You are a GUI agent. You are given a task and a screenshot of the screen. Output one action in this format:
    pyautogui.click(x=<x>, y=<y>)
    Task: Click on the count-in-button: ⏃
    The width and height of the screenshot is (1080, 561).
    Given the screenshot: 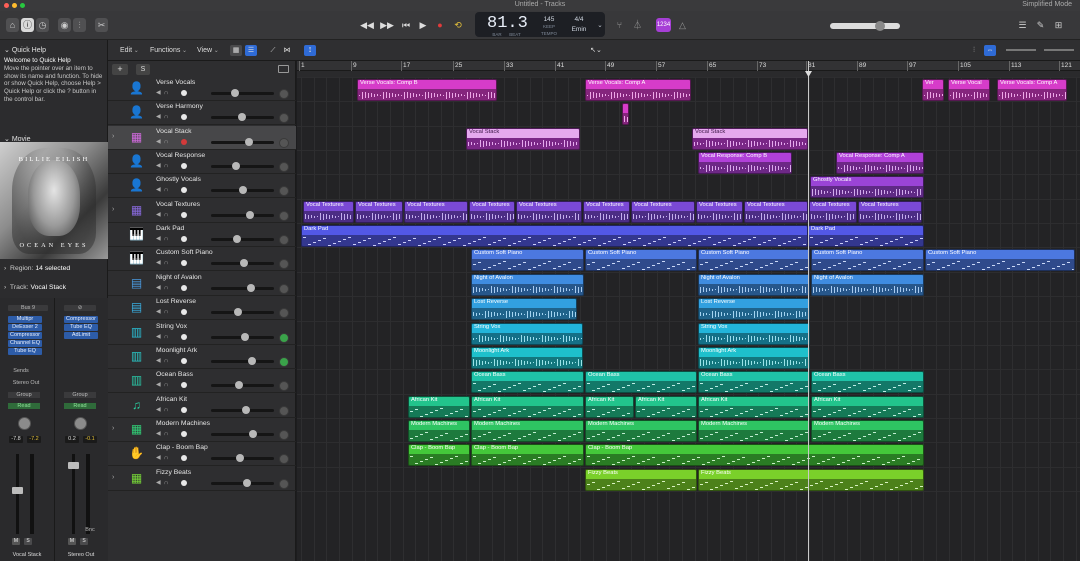 What is the action you would take?
    pyautogui.click(x=637, y=25)
    